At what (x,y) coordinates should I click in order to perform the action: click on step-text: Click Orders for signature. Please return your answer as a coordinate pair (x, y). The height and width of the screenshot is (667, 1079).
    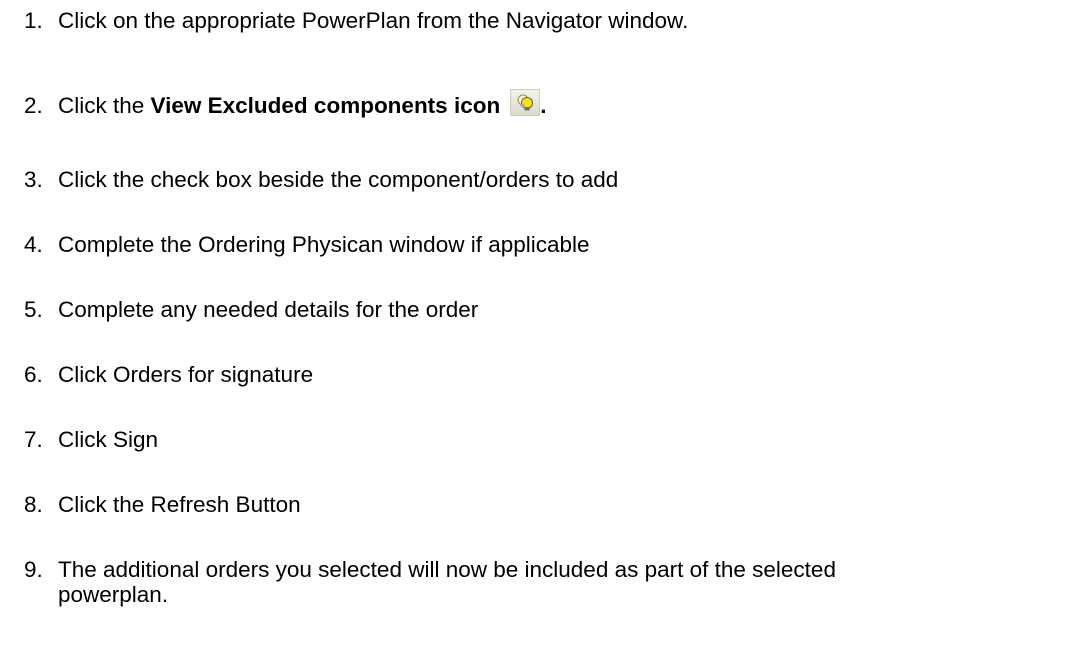
    Looking at the image, I should click on (186, 374).